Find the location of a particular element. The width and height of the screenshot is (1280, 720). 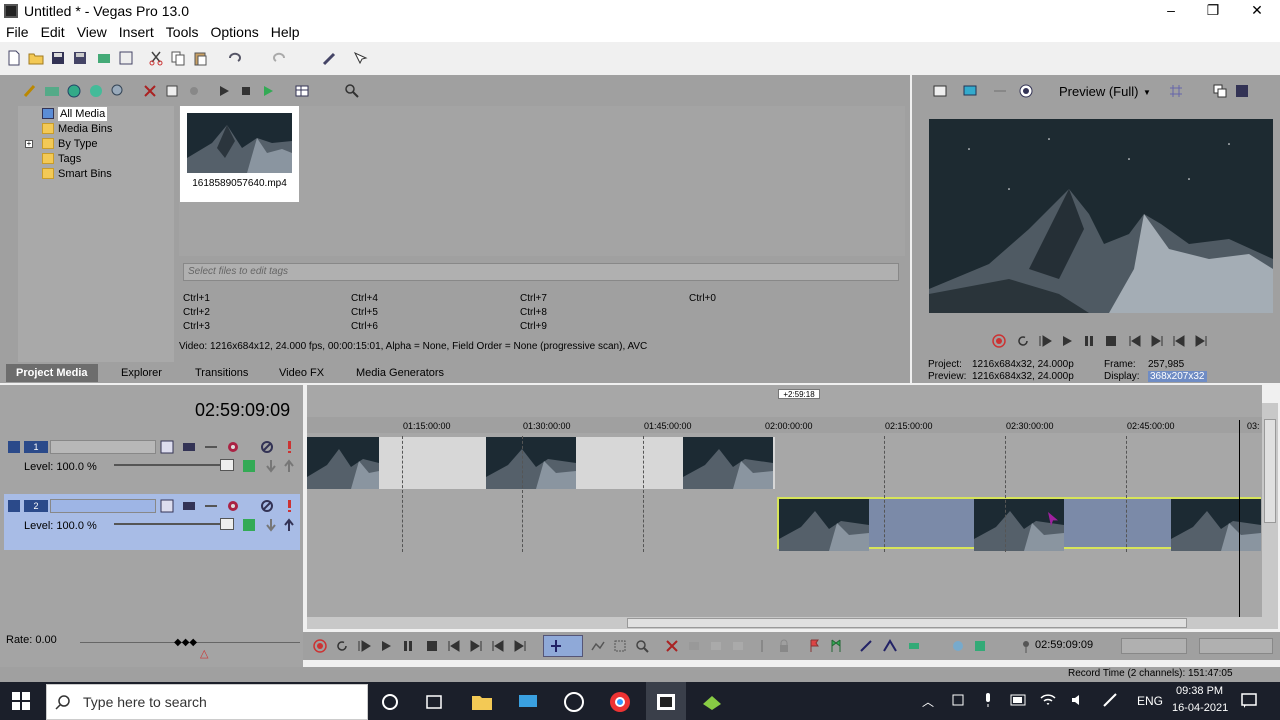

tag-shortcut: Ctrl+5 is located at coordinates (364, 312).